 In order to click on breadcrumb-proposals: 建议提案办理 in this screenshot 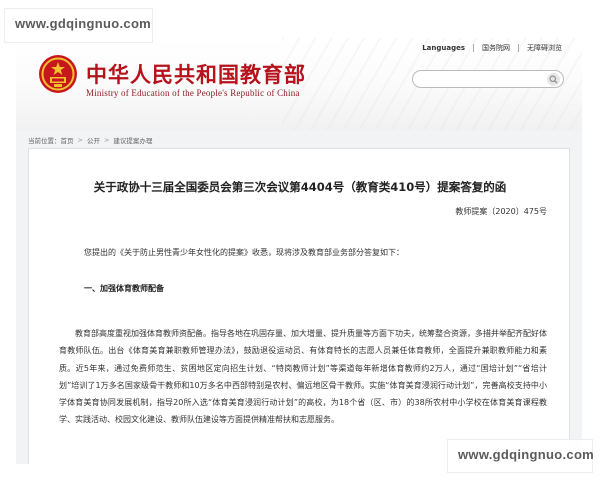, I will do `click(132, 140)`.